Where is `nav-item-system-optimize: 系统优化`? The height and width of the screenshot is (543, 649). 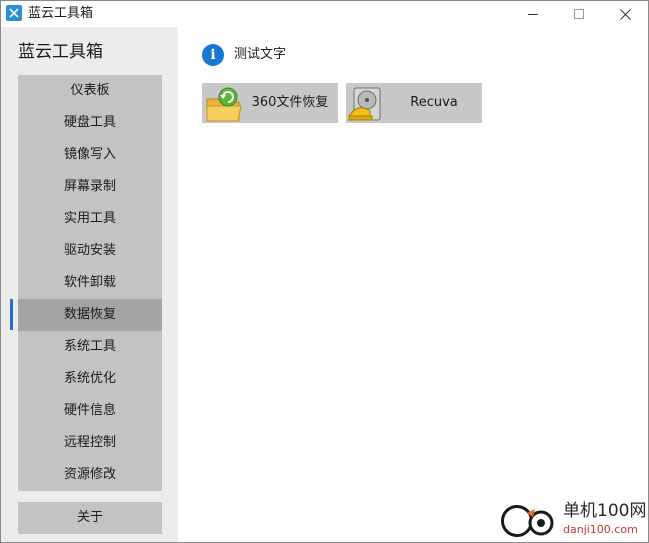 nav-item-system-optimize: 系统优化 is located at coordinates (90, 379).